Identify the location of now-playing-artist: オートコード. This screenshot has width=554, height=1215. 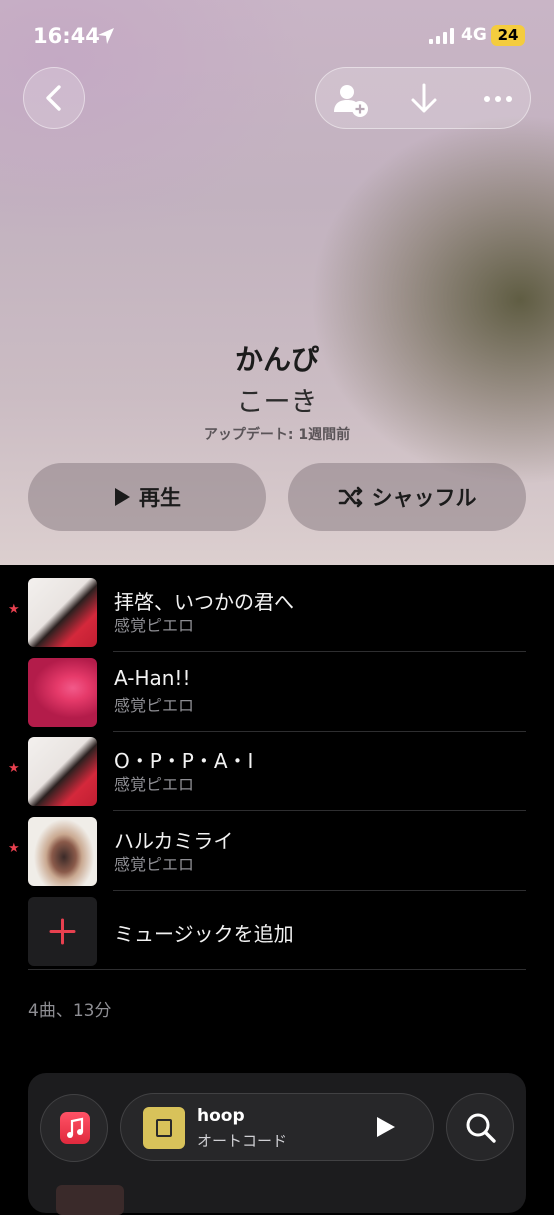
(242, 1141).